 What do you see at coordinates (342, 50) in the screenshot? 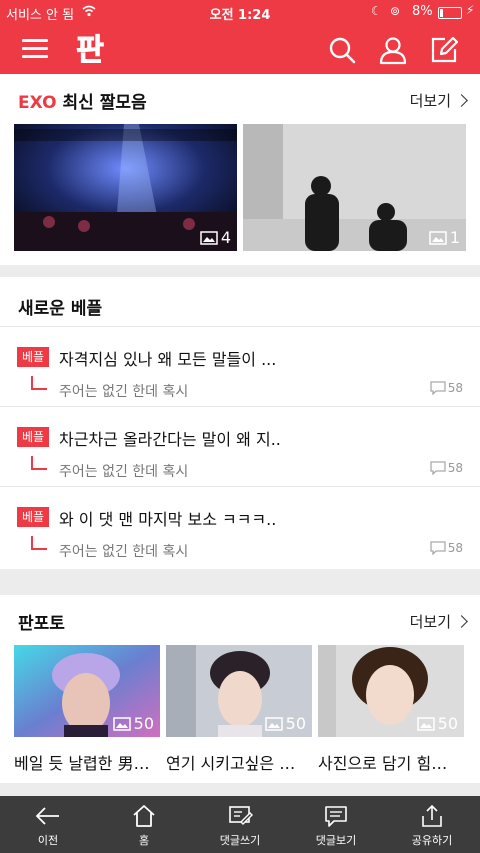
I see `search-icon` at bounding box center [342, 50].